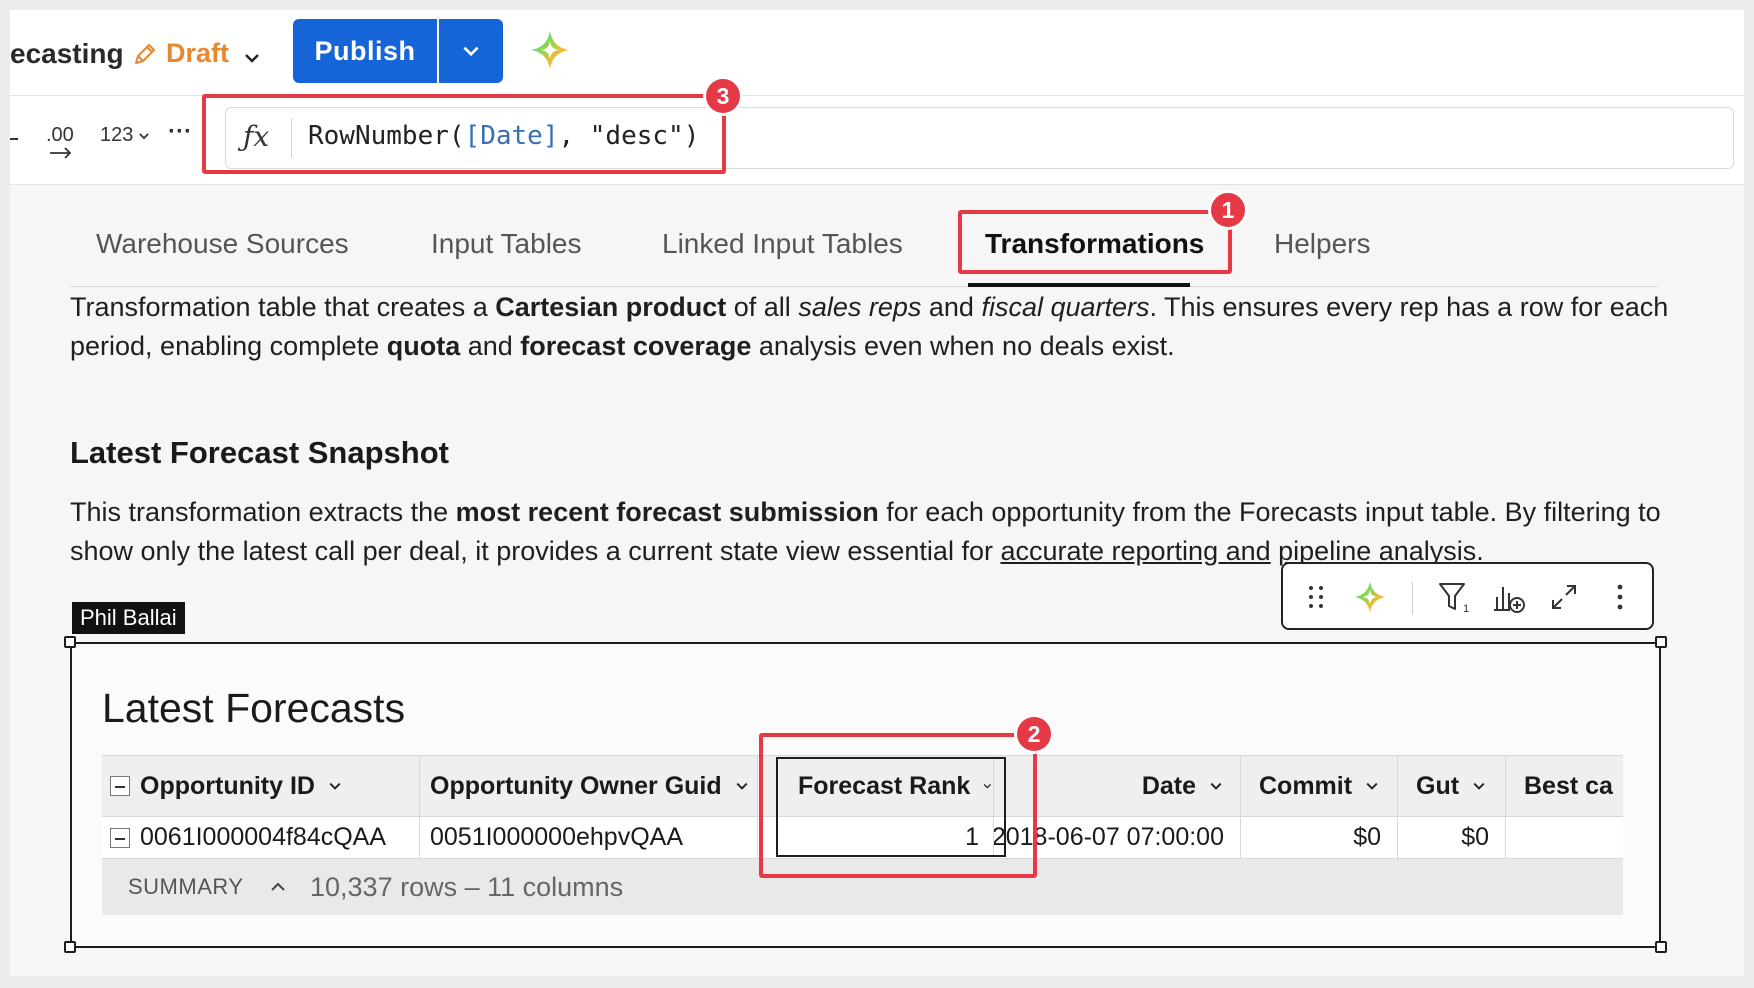 This screenshot has width=1754, height=988. Describe the element at coordinates (1228, 210) in the screenshot. I see `callout-badge-1: 1` at that location.